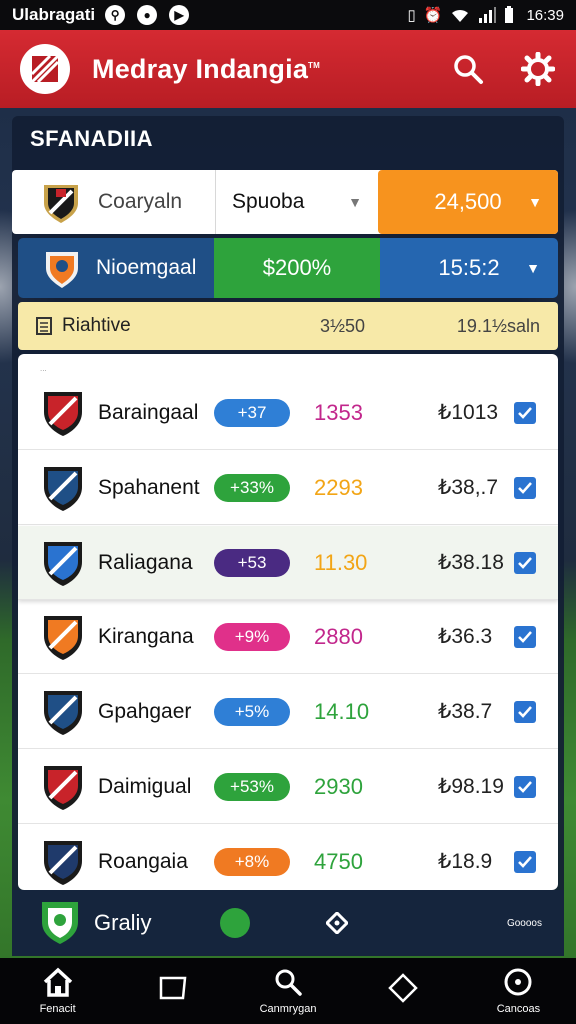  I want to click on battery-icon, so click(509, 14).